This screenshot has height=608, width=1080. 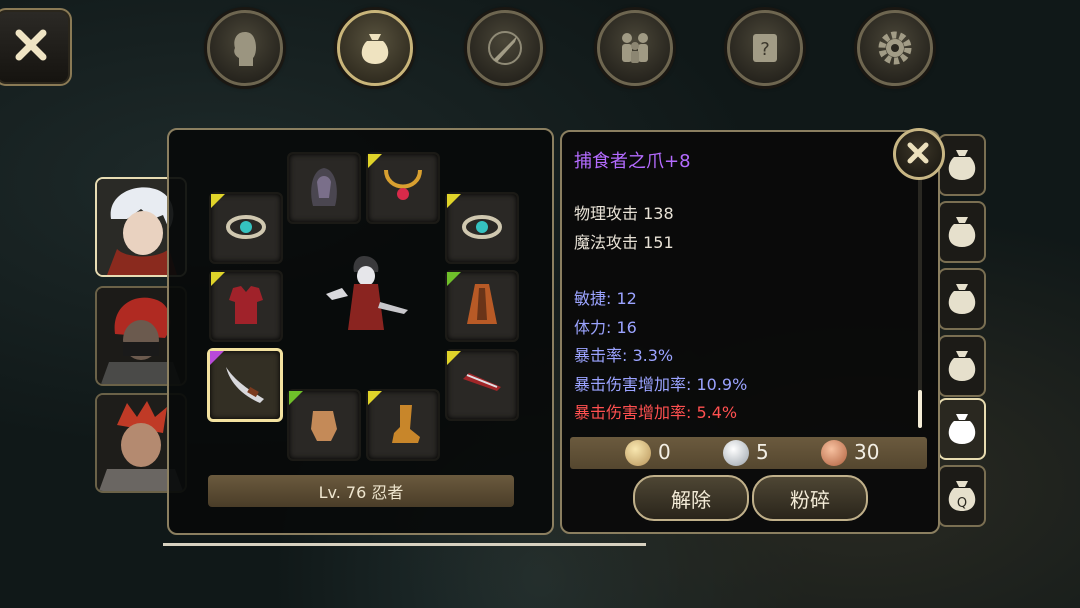 I want to click on head-silhouette-icon, so click(x=245, y=49).